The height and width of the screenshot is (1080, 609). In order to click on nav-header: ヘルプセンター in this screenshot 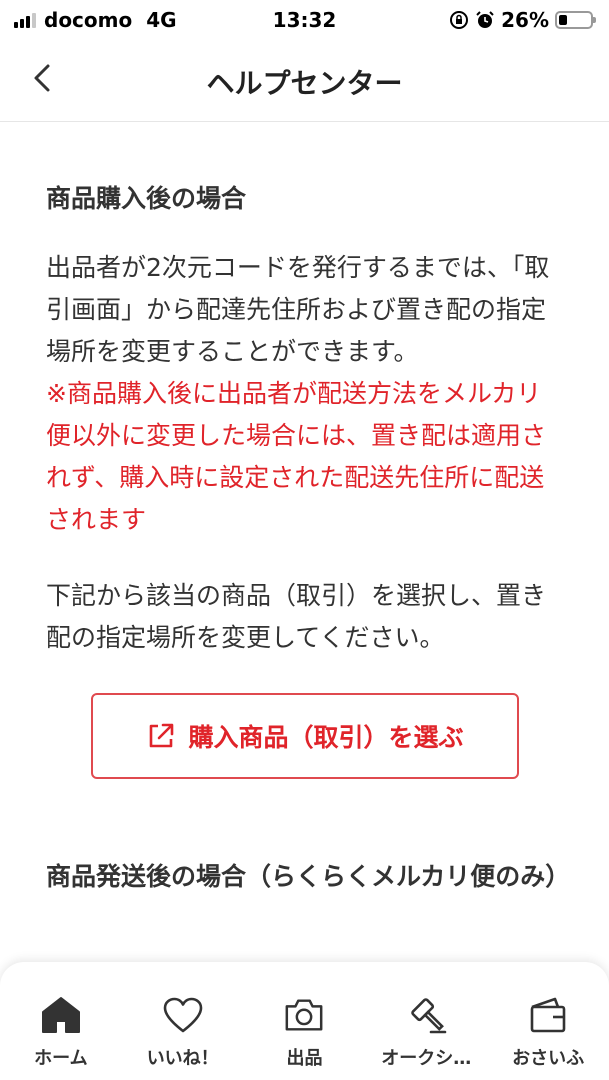, I will do `click(304, 81)`.